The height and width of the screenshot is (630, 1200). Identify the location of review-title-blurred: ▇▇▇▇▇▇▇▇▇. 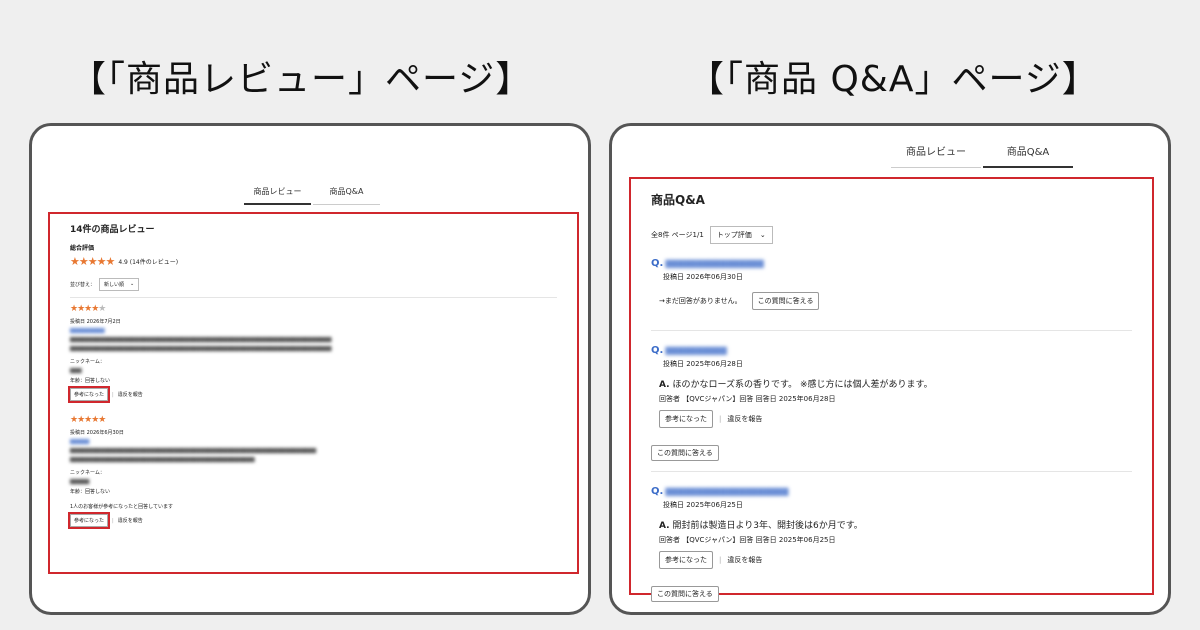
(87, 331).